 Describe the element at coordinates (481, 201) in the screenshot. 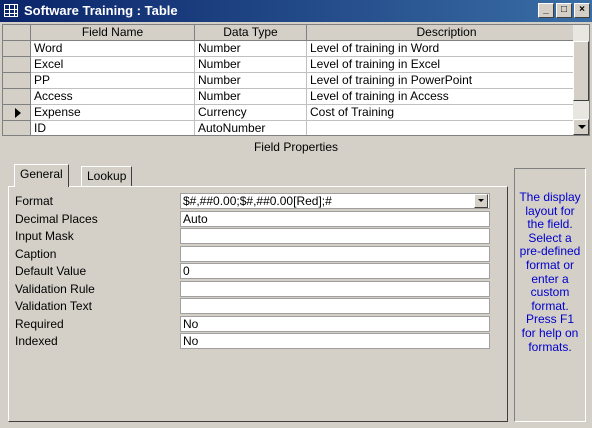

I see `chevron-down-icon` at that location.